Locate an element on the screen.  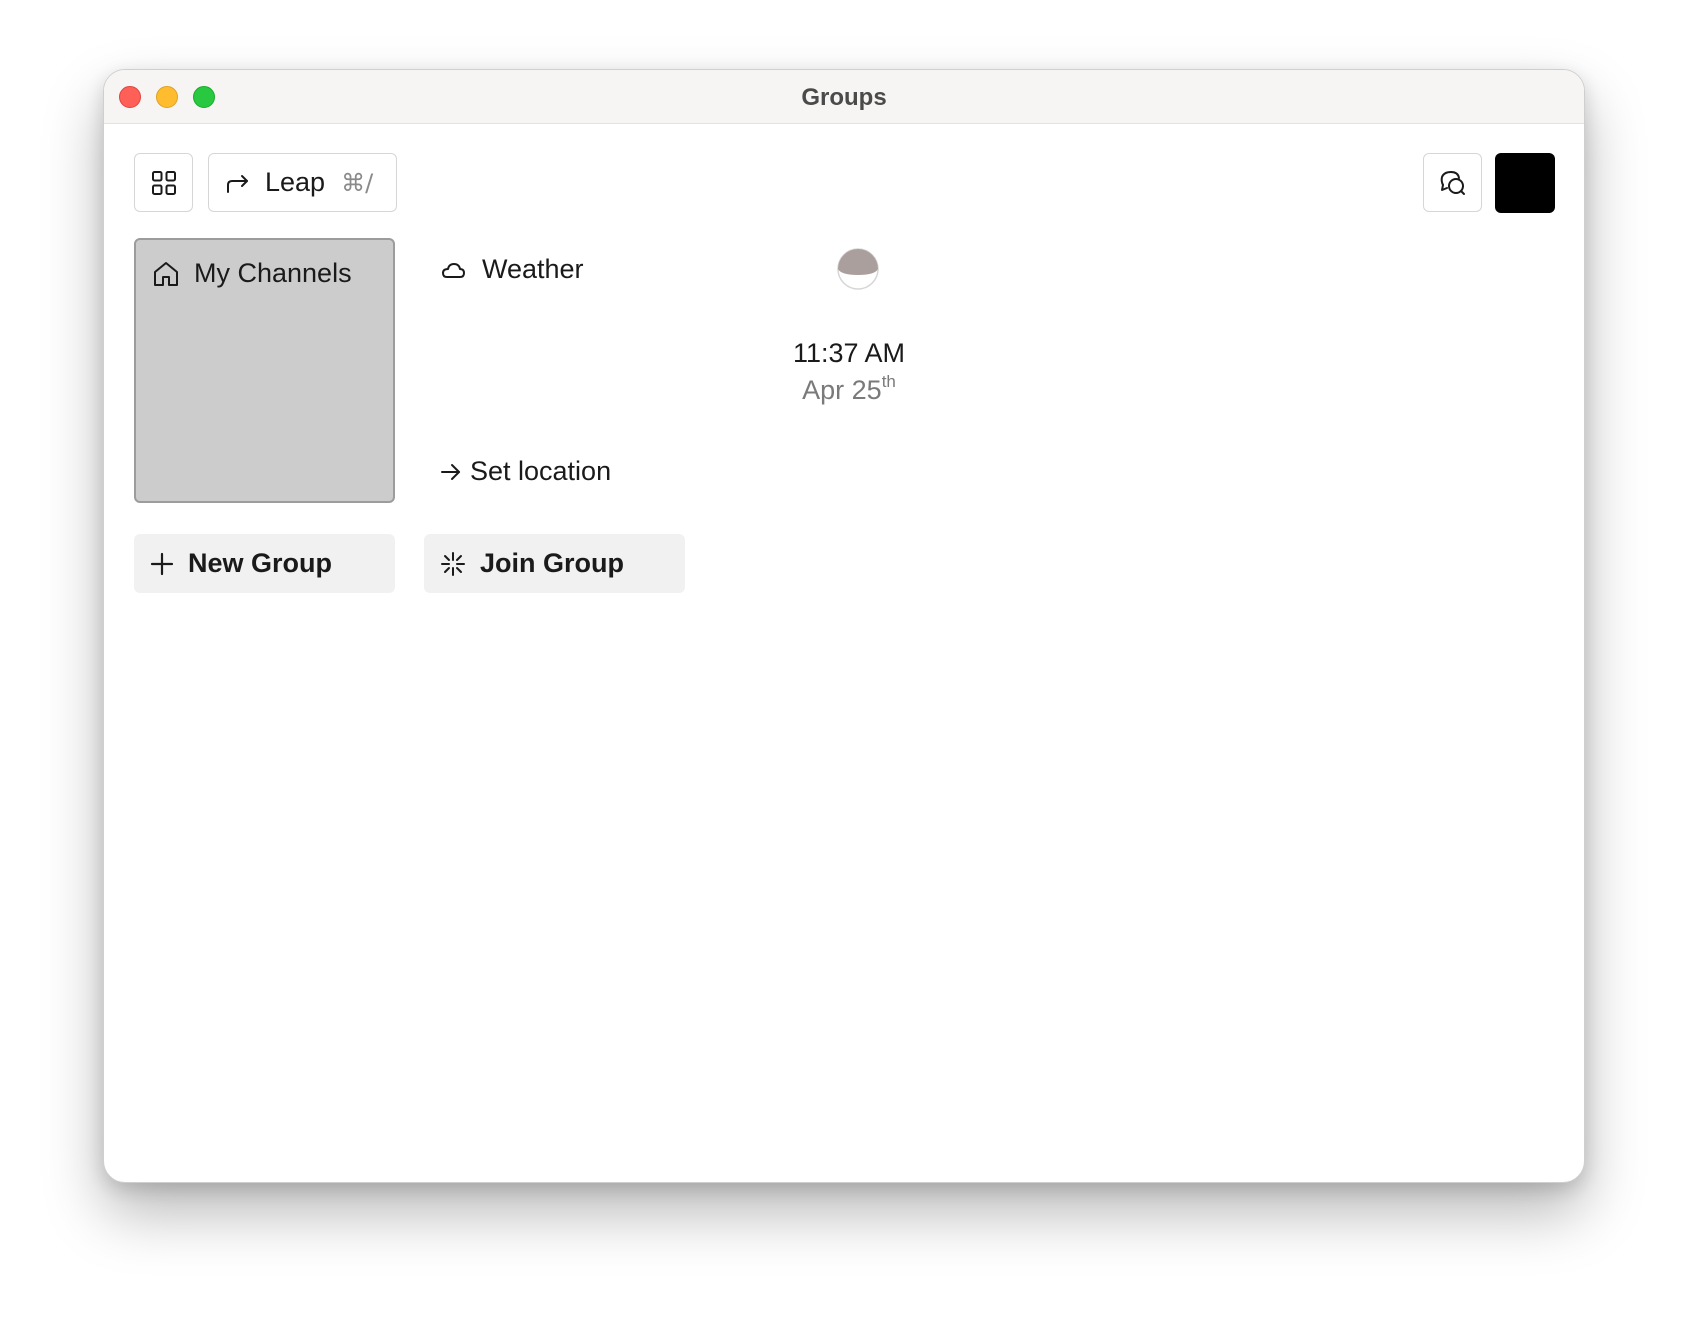
chat-bubbles-icon is located at coordinates (1453, 183).